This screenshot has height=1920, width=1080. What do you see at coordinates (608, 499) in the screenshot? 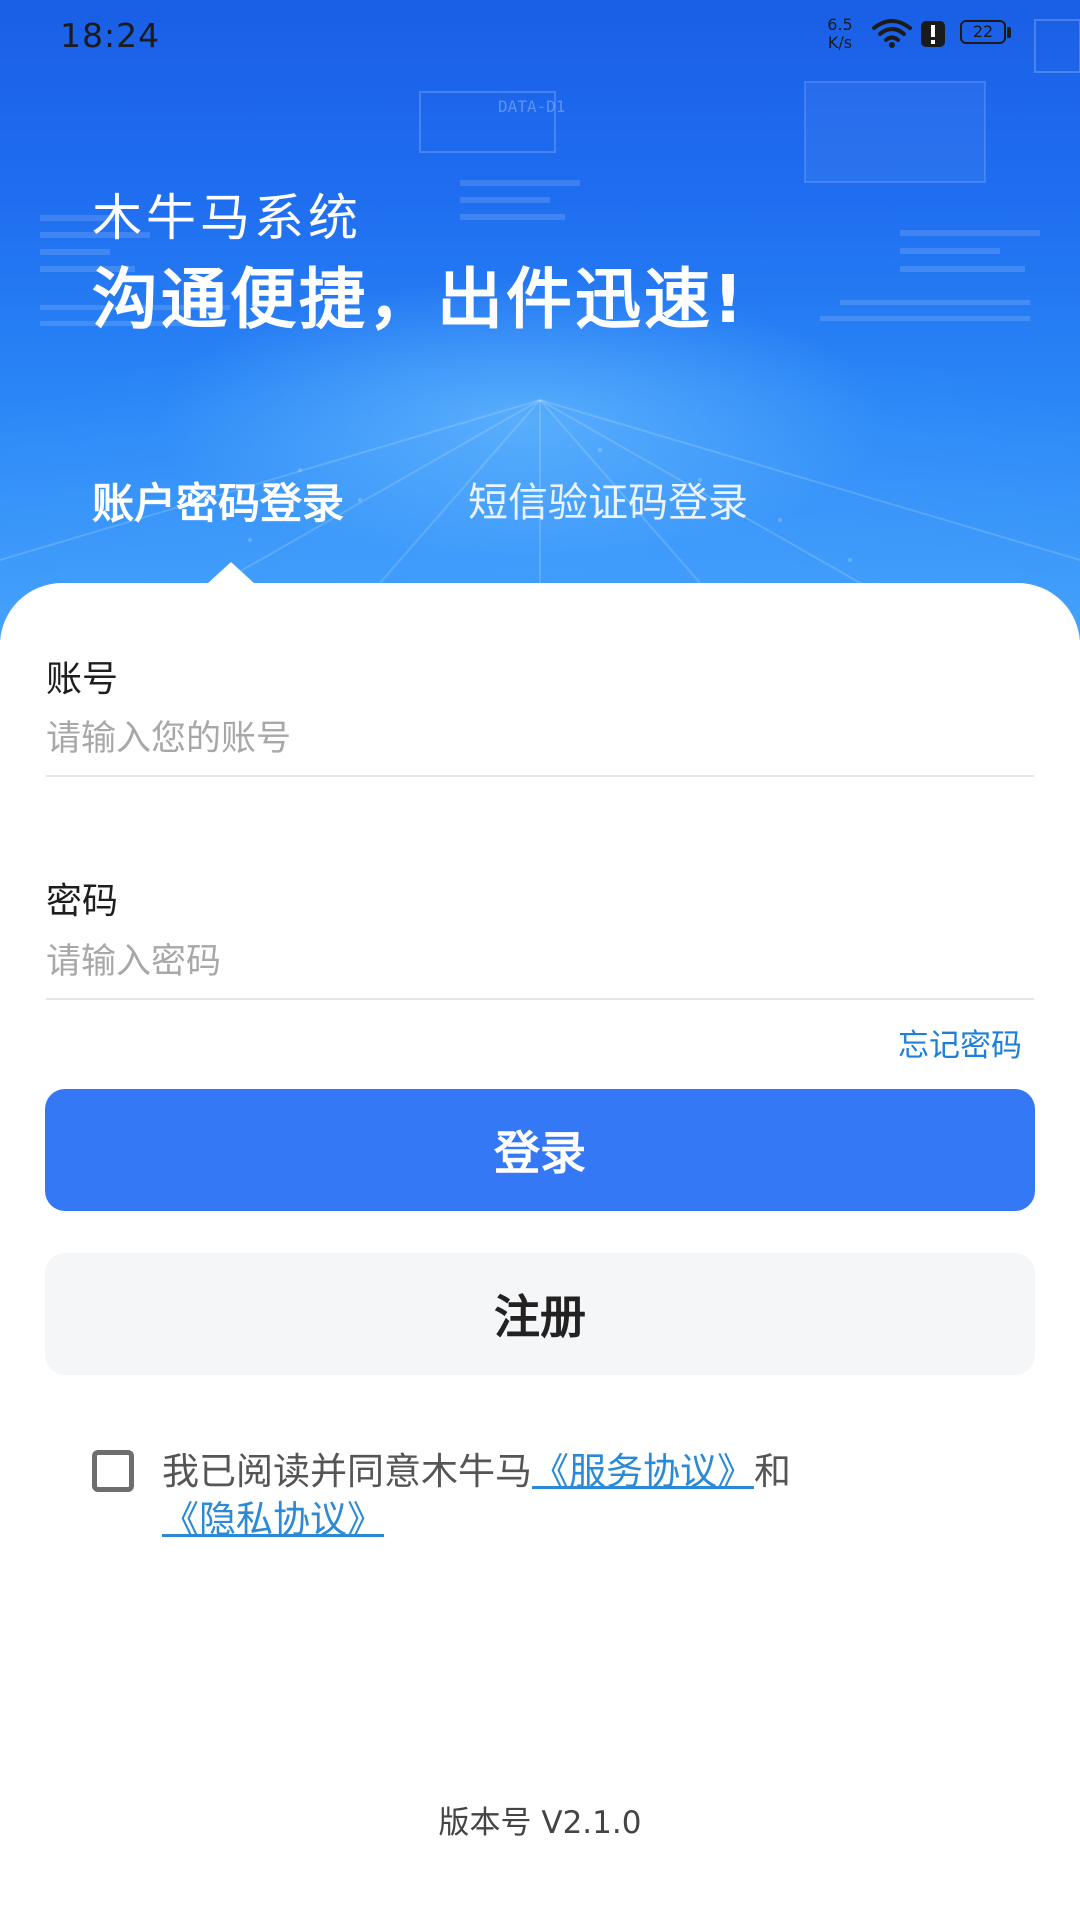
I see `tab-sms-login: 短信验证码登录` at bounding box center [608, 499].